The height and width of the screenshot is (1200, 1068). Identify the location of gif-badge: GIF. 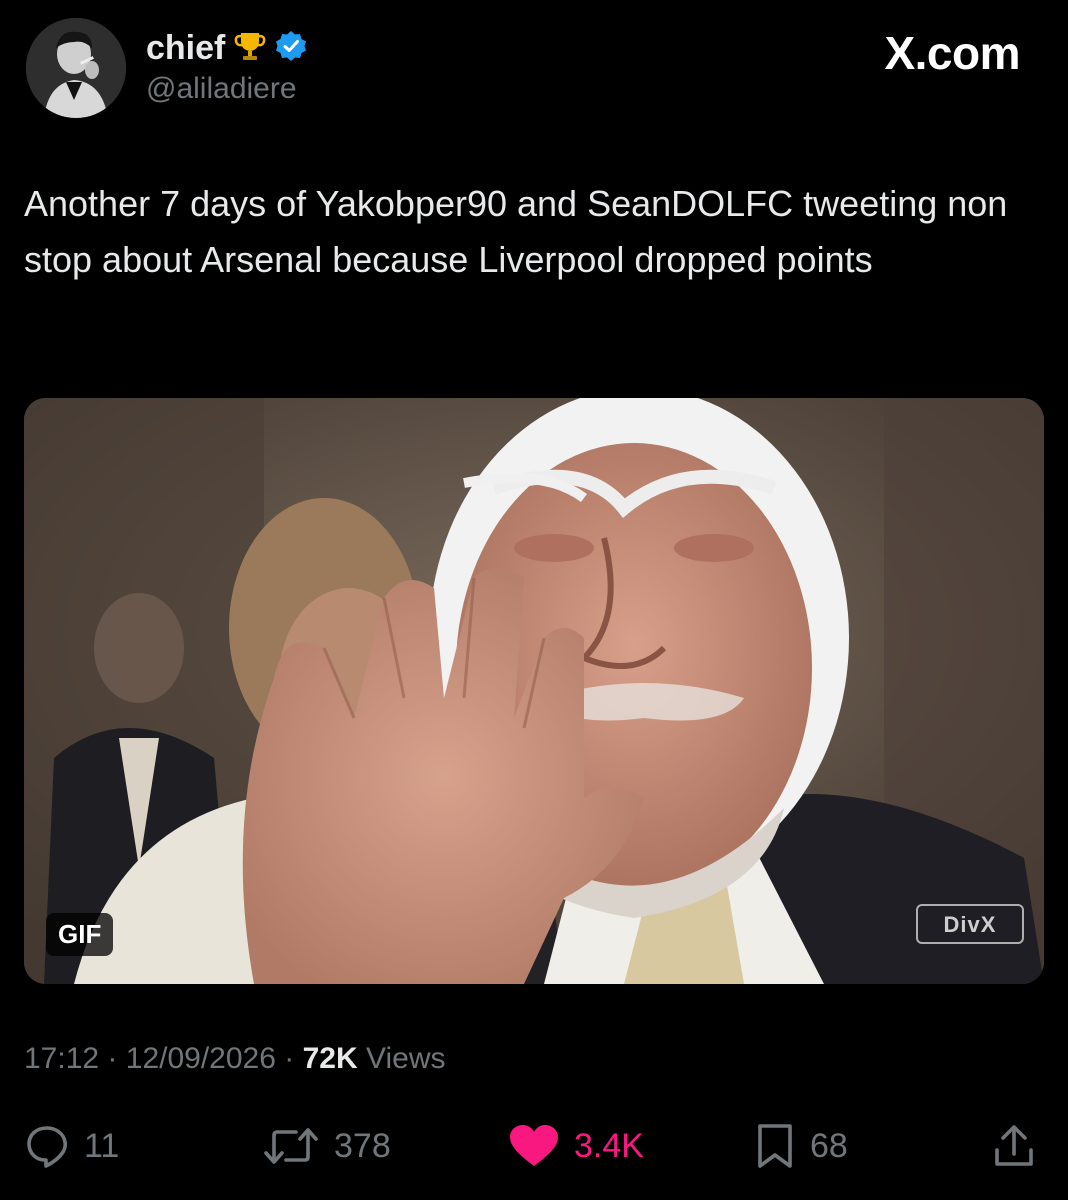
(80, 934).